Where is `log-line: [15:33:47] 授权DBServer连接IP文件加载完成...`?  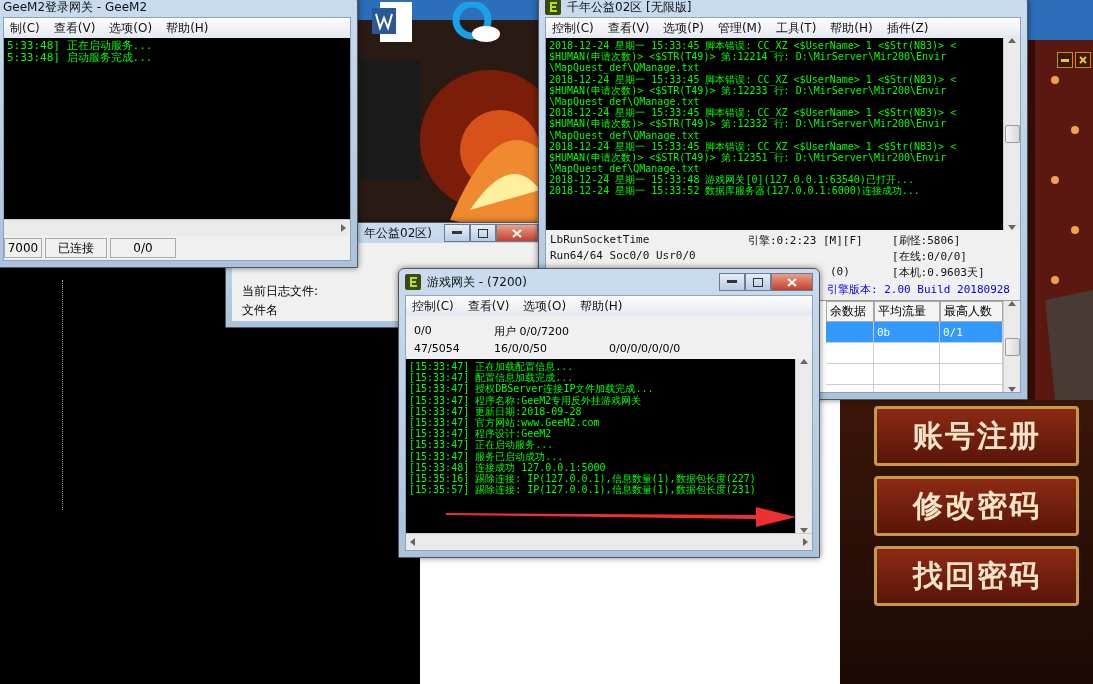
log-line: [15:33:47] 授权DBServer连接IP文件加载完成... is located at coordinates (532, 389).